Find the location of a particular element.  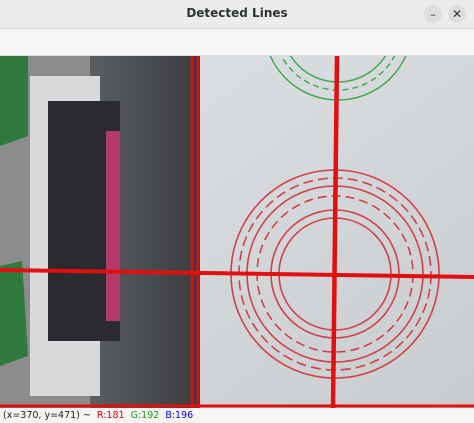

cursor-position: (x=370, y=471) ~ is located at coordinates (47, 415).